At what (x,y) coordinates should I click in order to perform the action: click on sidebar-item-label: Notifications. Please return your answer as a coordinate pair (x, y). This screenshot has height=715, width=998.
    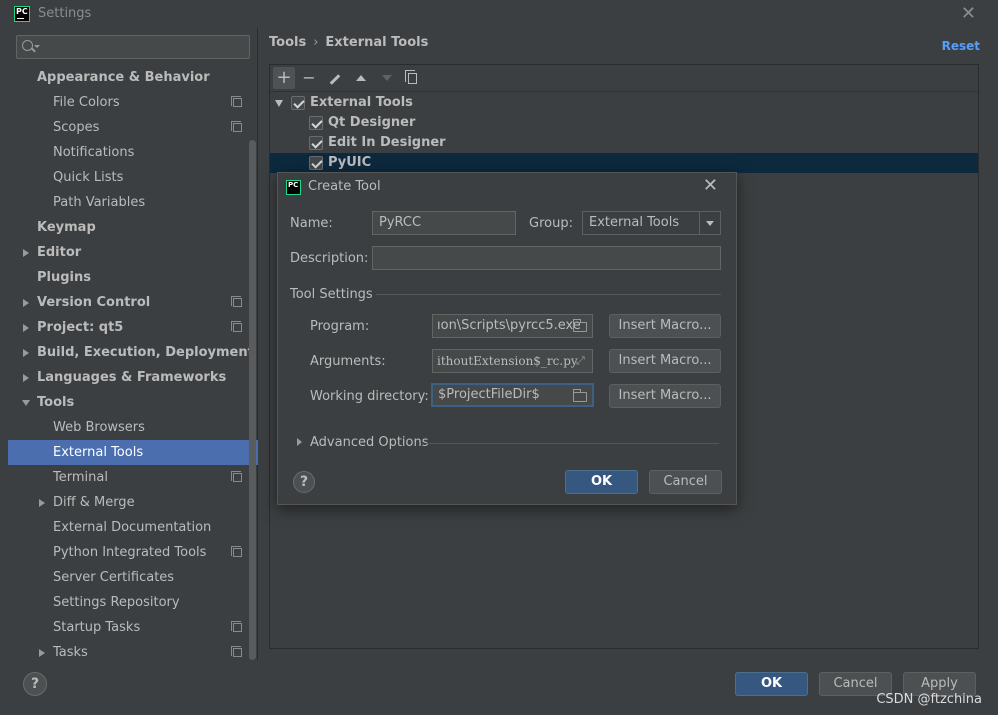
    Looking at the image, I should click on (94, 152).